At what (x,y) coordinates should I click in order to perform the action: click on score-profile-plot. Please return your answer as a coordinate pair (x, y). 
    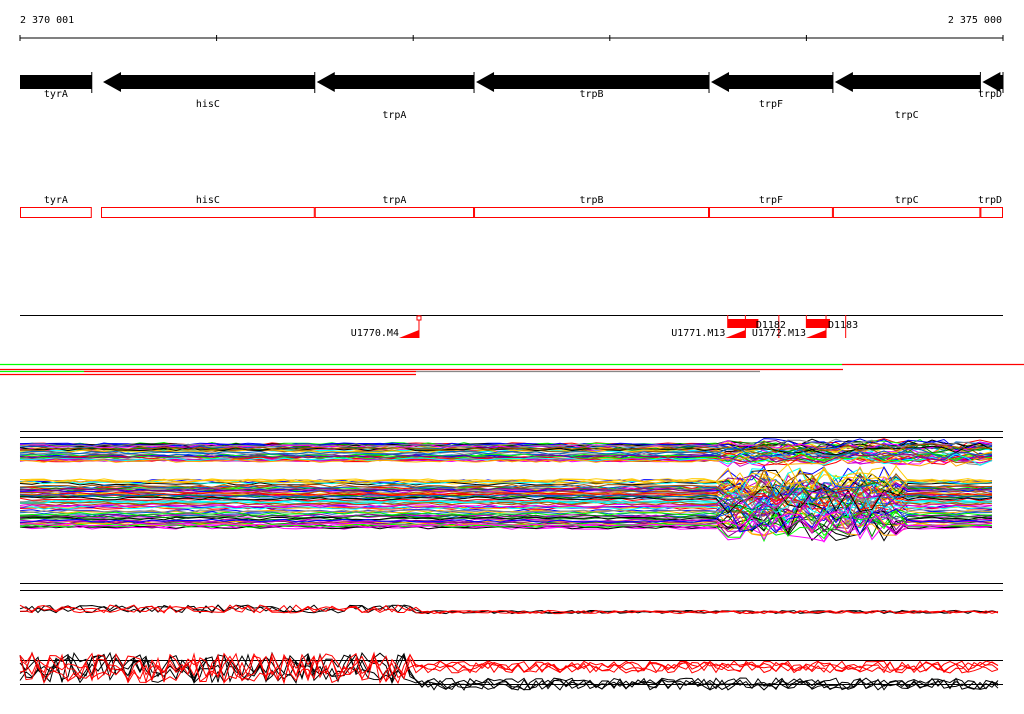
    Looking at the image, I should click on (511, 637).